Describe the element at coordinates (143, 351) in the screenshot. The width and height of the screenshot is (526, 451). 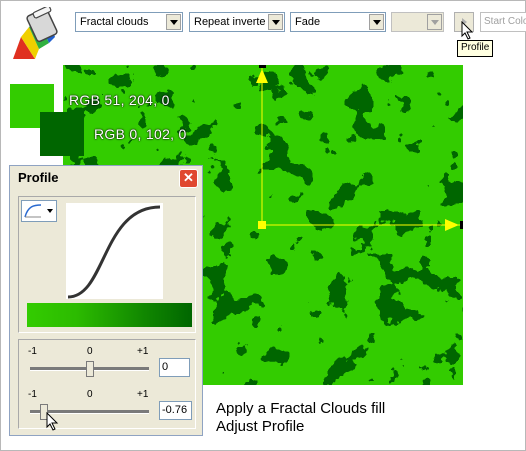
I see `slider1-max-label: +1` at that location.